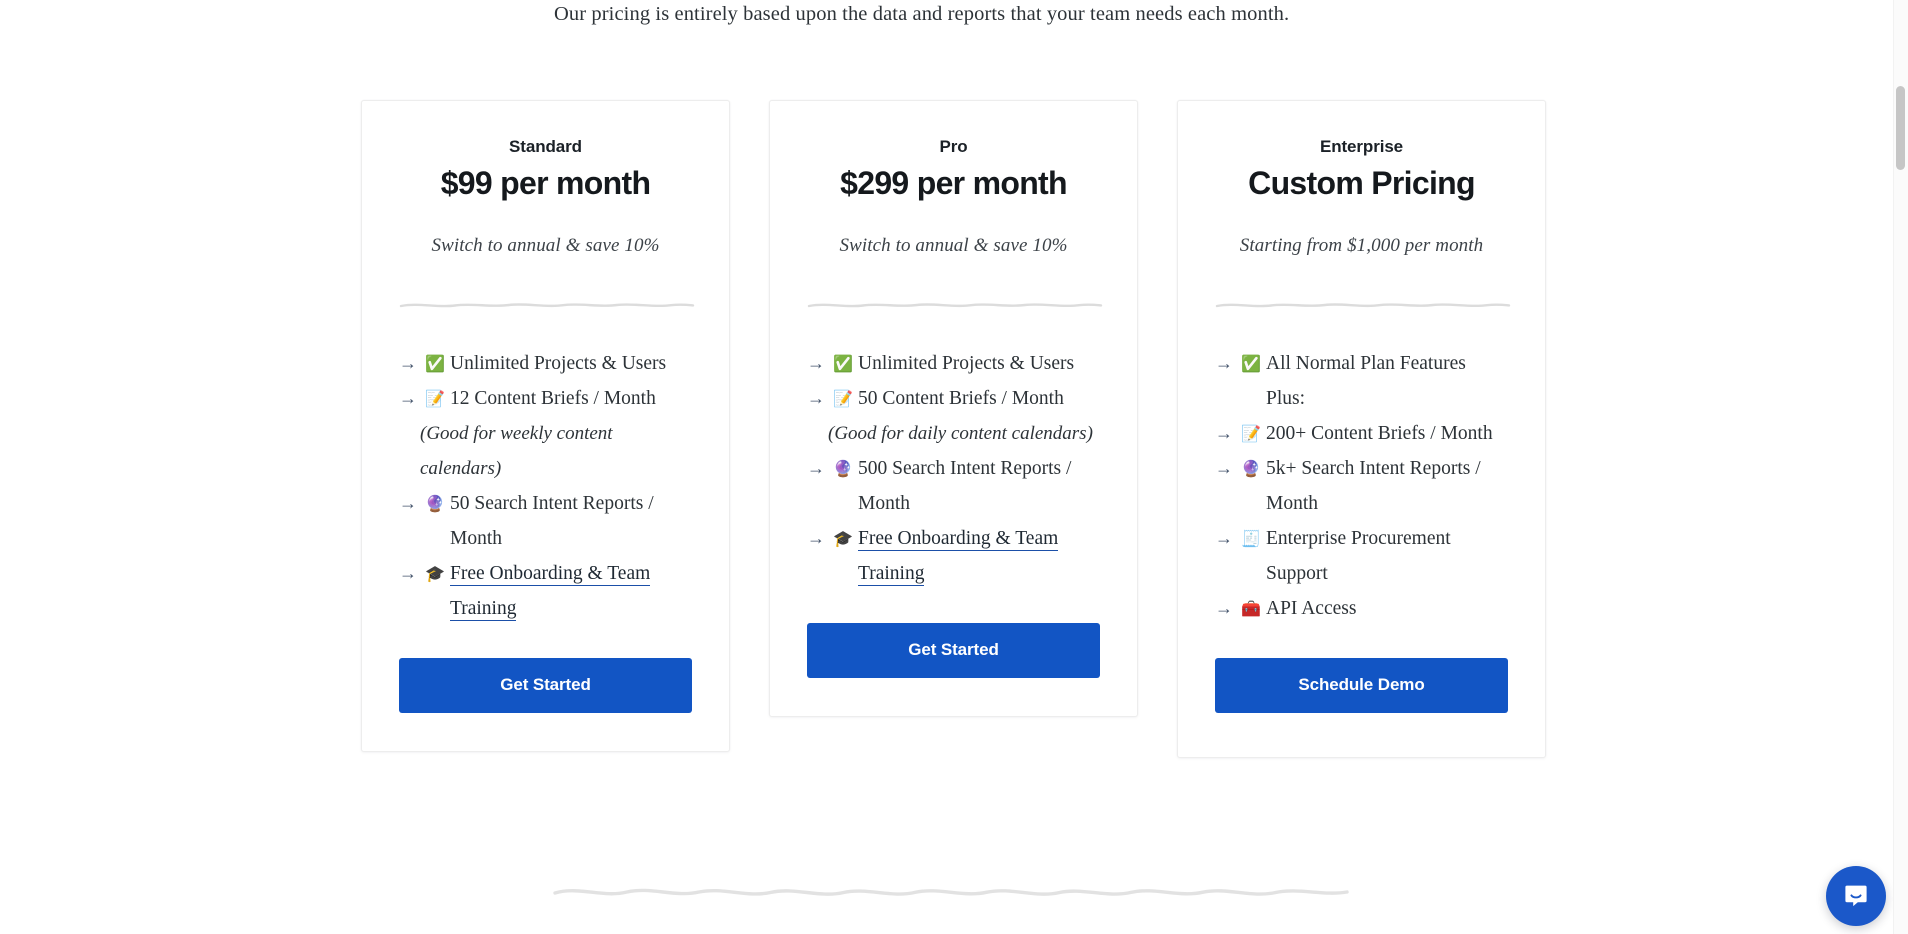  What do you see at coordinates (1361, 245) in the screenshot?
I see `plan-note: Starting from $1,000 per month` at bounding box center [1361, 245].